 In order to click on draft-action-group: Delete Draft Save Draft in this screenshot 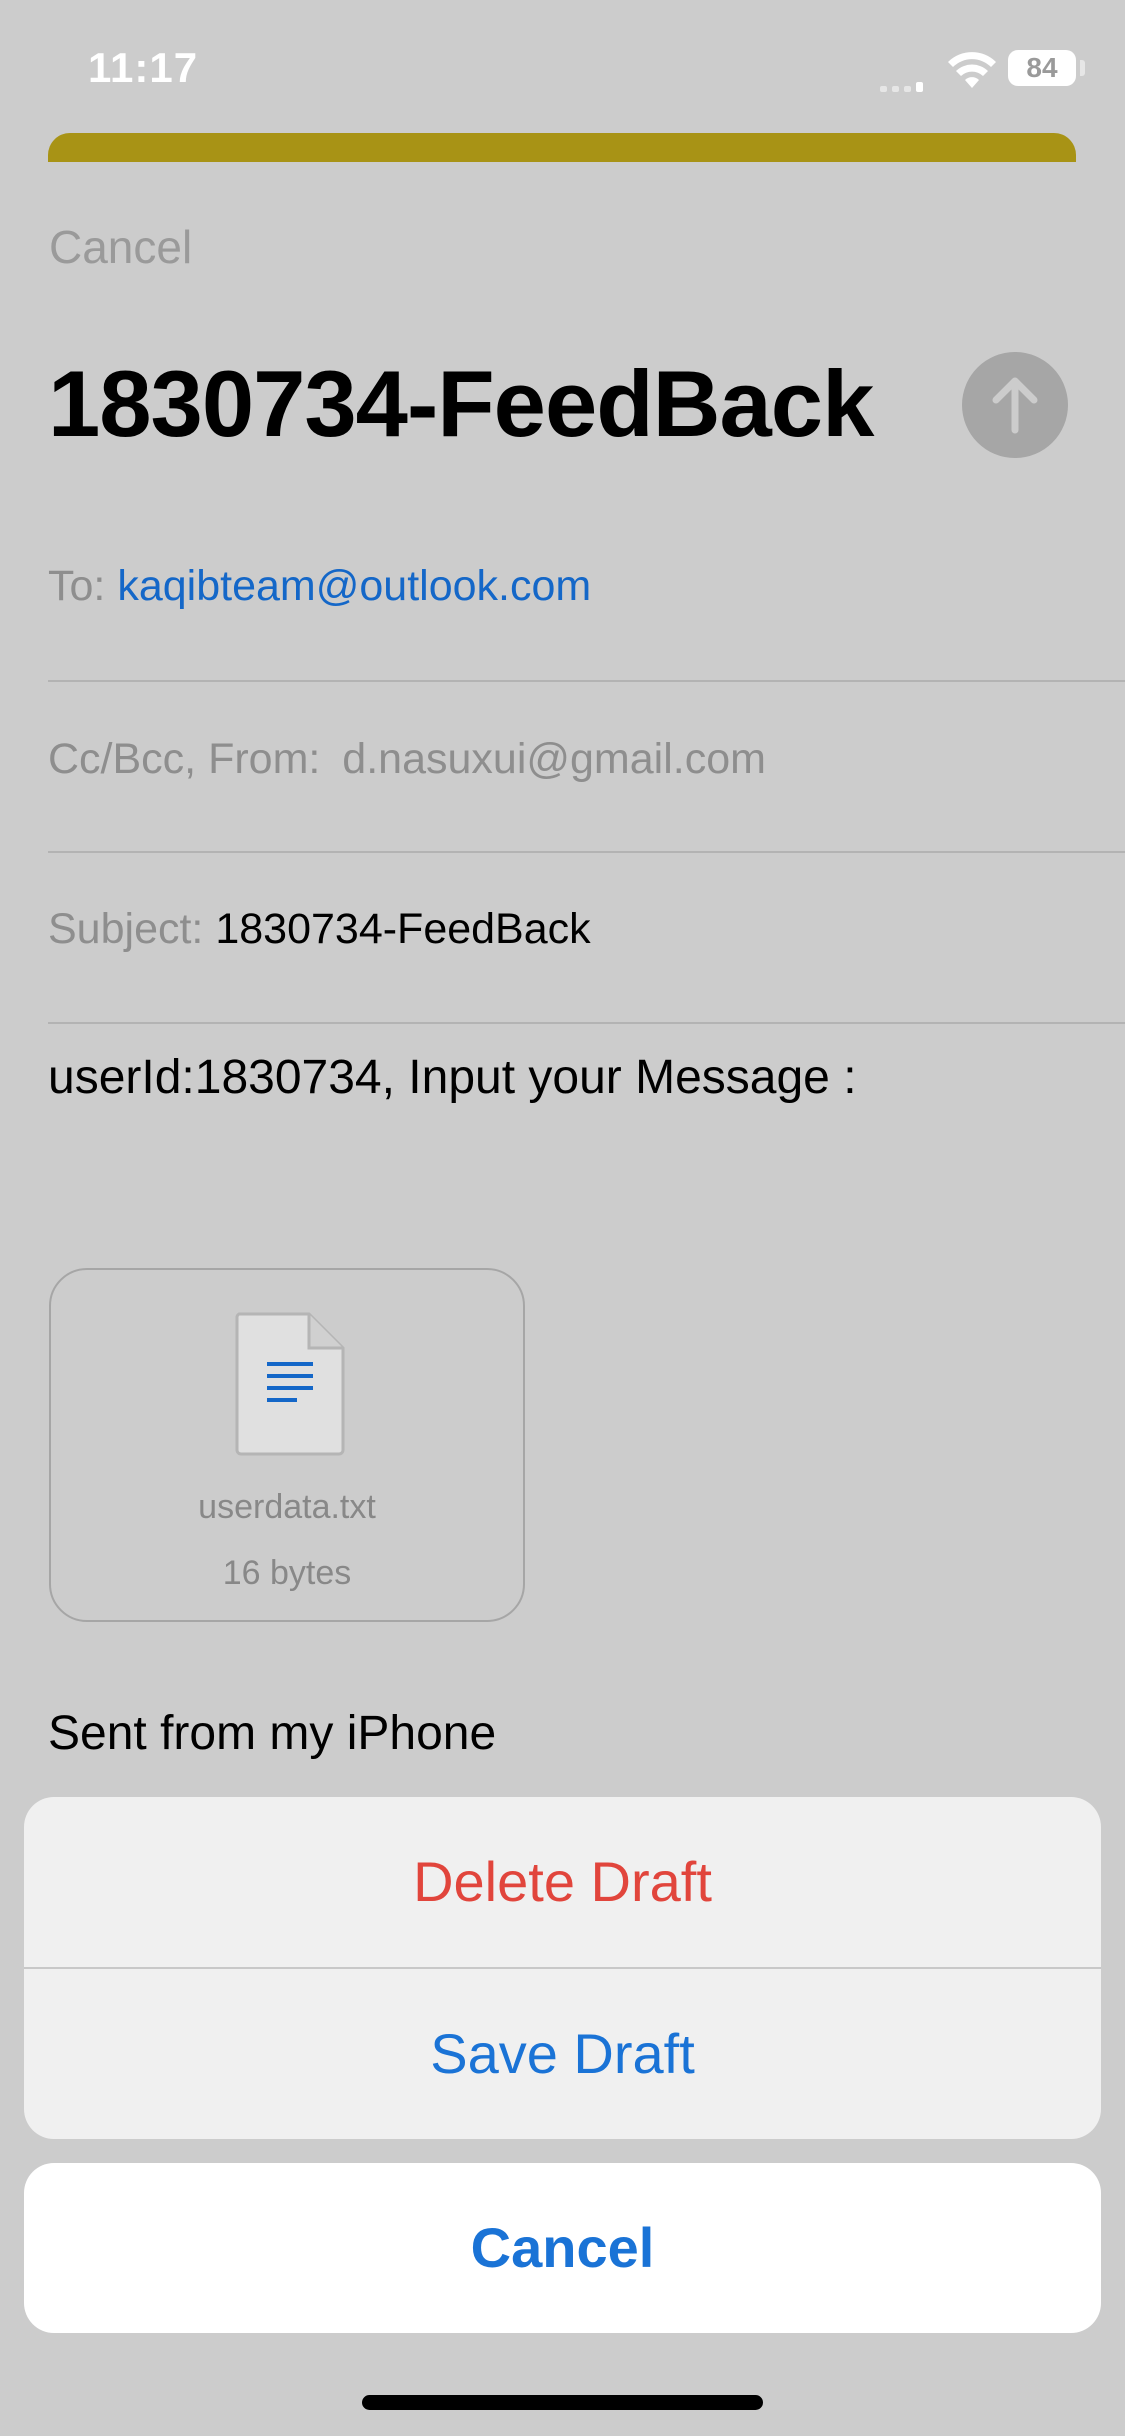, I will do `click(562, 1968)`.